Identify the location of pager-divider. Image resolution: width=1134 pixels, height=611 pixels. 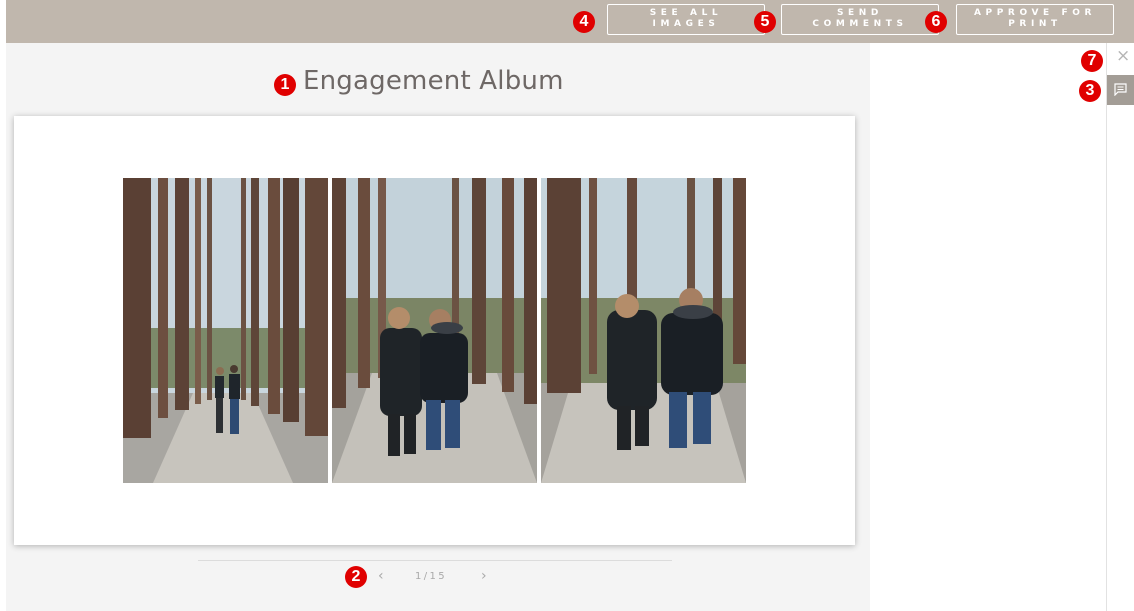
(435, 560).